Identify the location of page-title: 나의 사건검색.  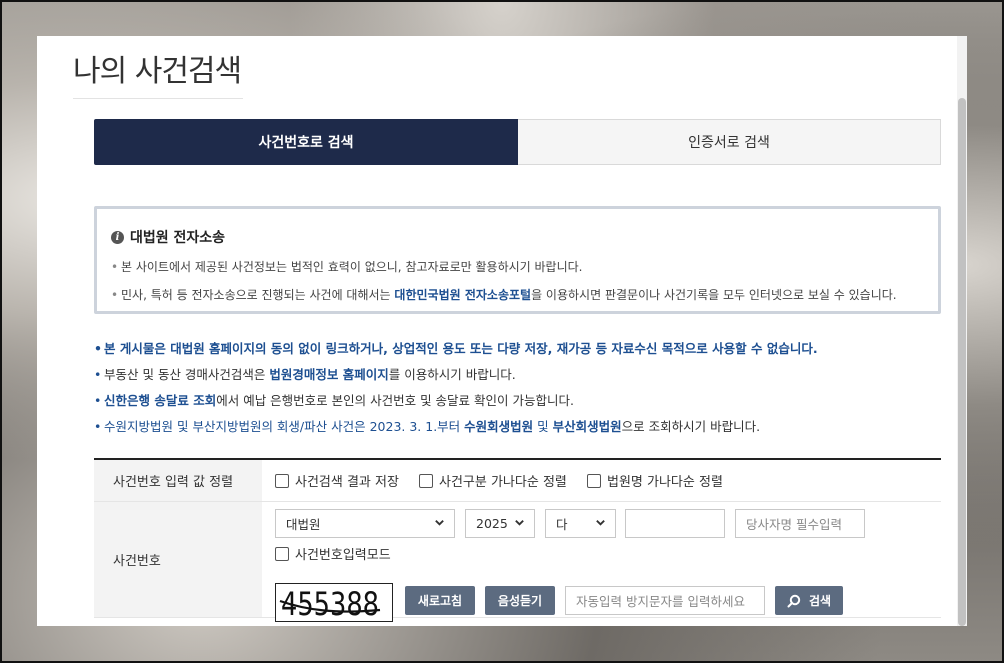
(157, 71).